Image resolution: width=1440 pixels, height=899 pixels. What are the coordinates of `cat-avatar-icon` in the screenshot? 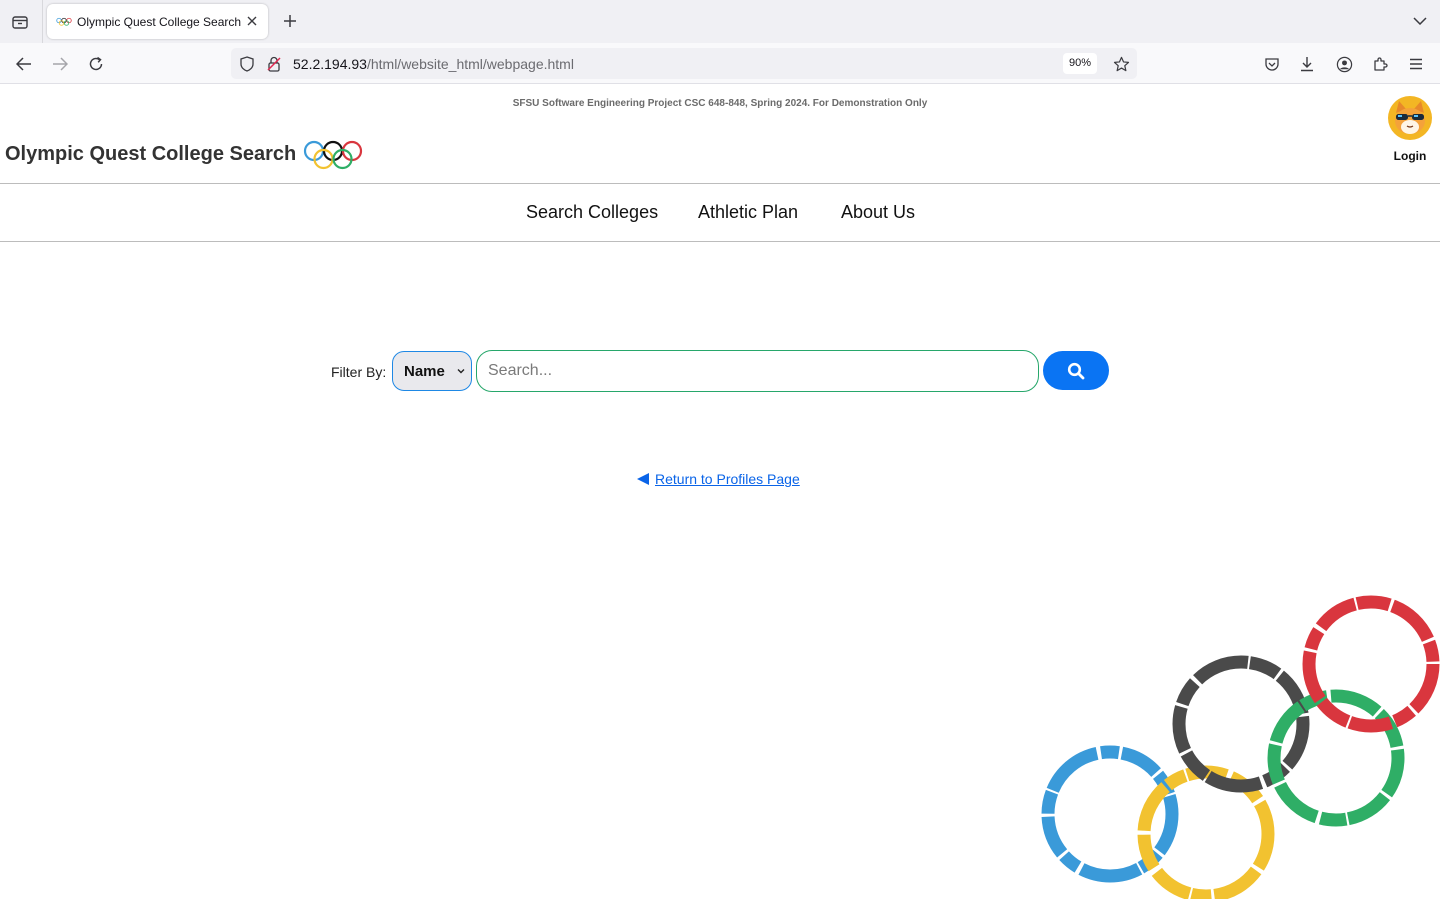 It's located at (1410, 118).